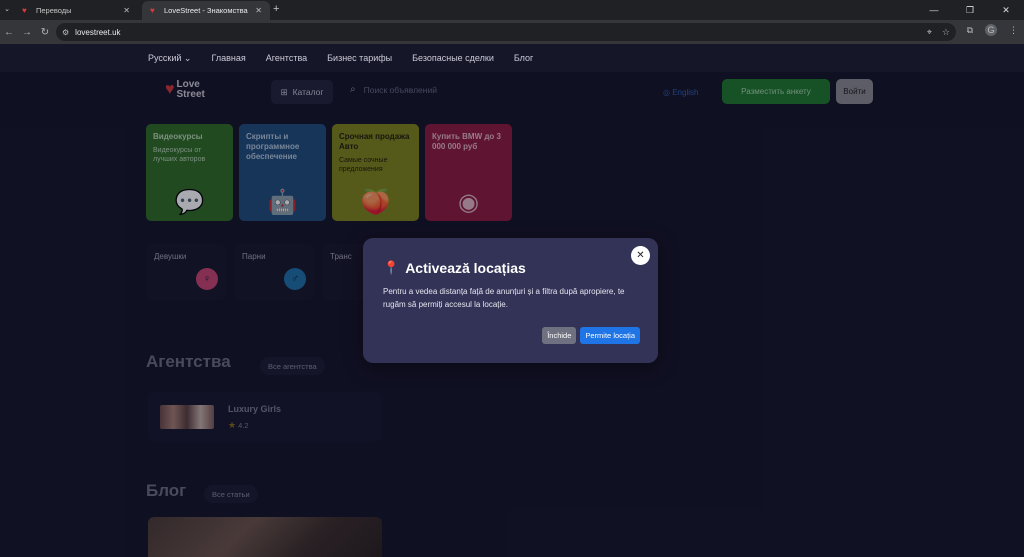 This screenshot has height=557, width=1024. Describe the element at coordinates (169, 58) in the screenshot. I see `language-selector: Русский ⌄` at that location.